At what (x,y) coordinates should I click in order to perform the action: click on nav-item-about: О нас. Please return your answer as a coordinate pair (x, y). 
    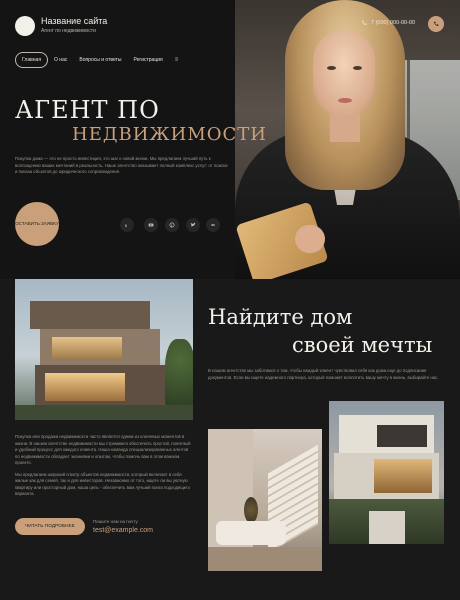
    Looking at the image, I should click on (60, 60).